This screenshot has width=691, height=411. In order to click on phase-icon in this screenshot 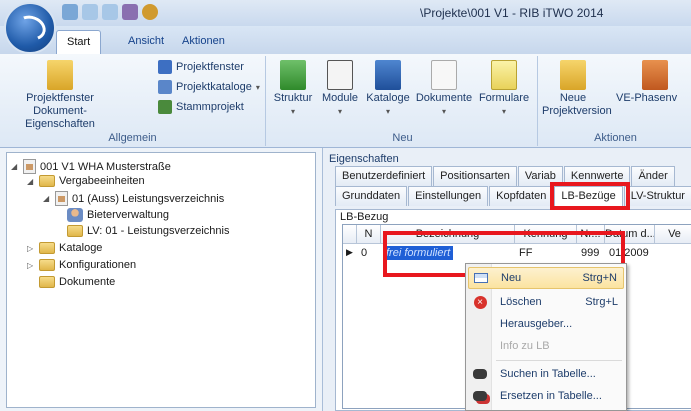, I will do `click(655, 75)`.